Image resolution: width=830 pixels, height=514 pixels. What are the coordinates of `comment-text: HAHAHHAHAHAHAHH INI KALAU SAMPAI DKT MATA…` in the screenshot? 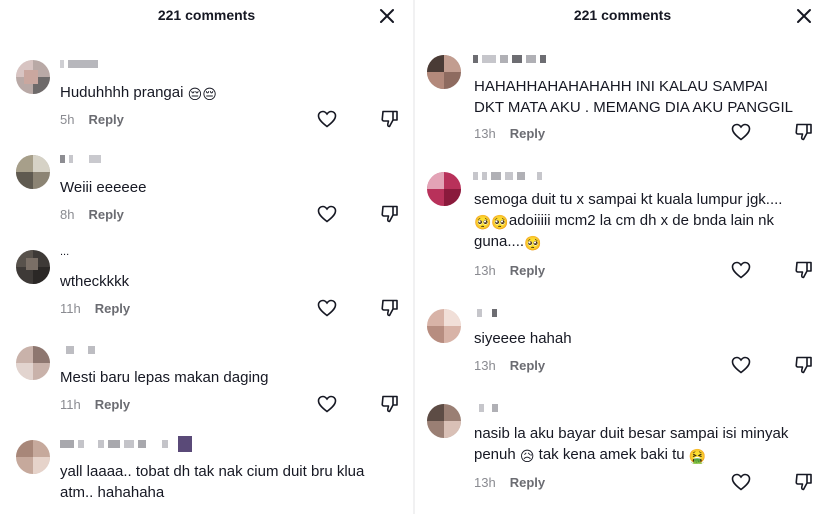 It's located at (633, 97).